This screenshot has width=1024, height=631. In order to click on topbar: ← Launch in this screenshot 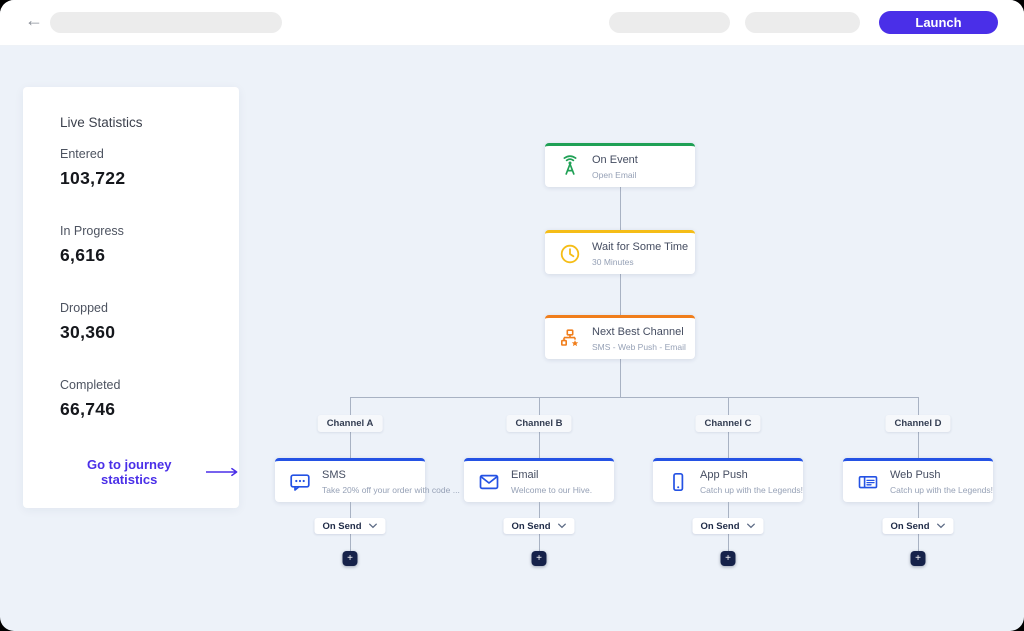, I will do `click(512, 23)`.